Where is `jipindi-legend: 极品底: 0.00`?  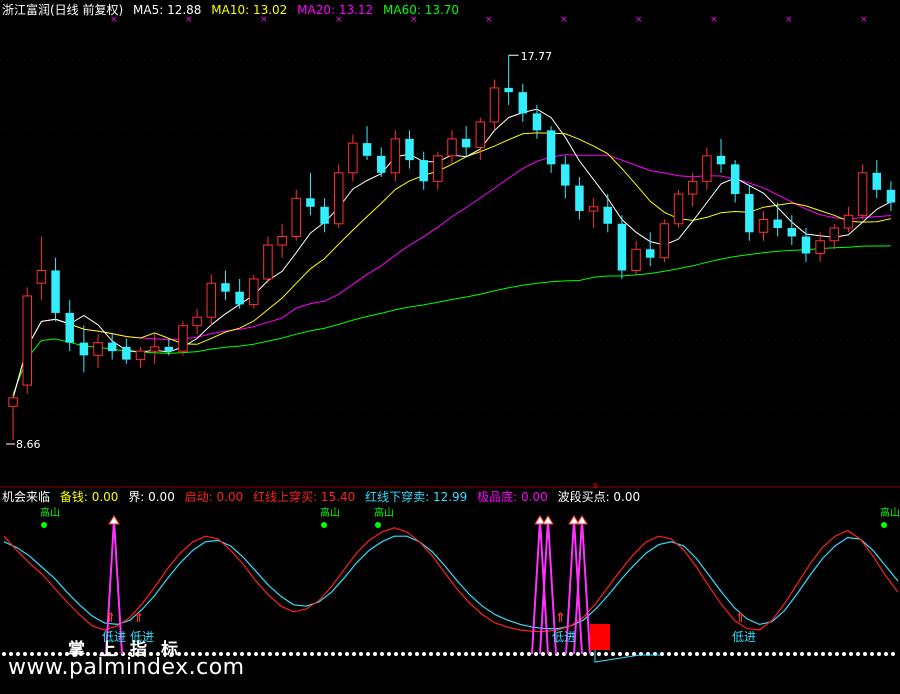 jipindi-legend: 极品底: 0.00 is located at coordinates (512, 497).